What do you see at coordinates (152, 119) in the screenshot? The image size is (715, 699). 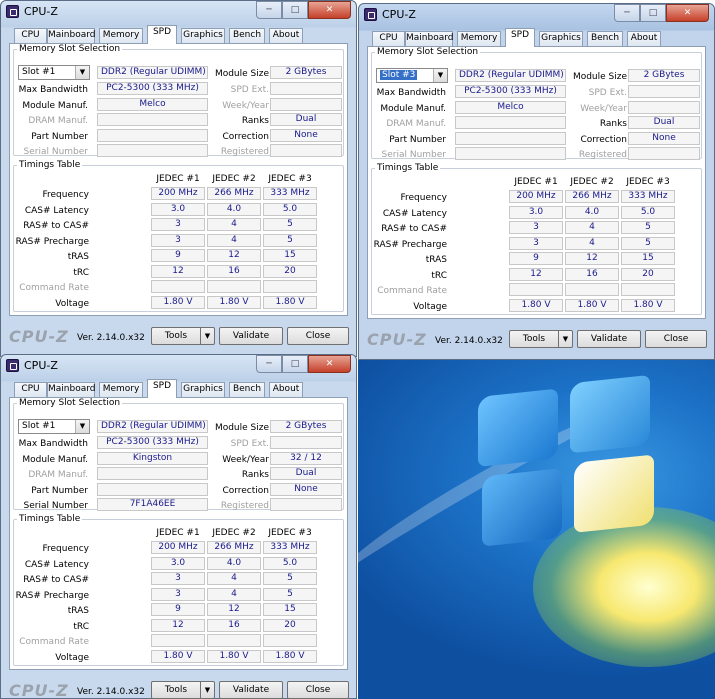 I see `dram-manuf-field` at bounding box center [152, 119].